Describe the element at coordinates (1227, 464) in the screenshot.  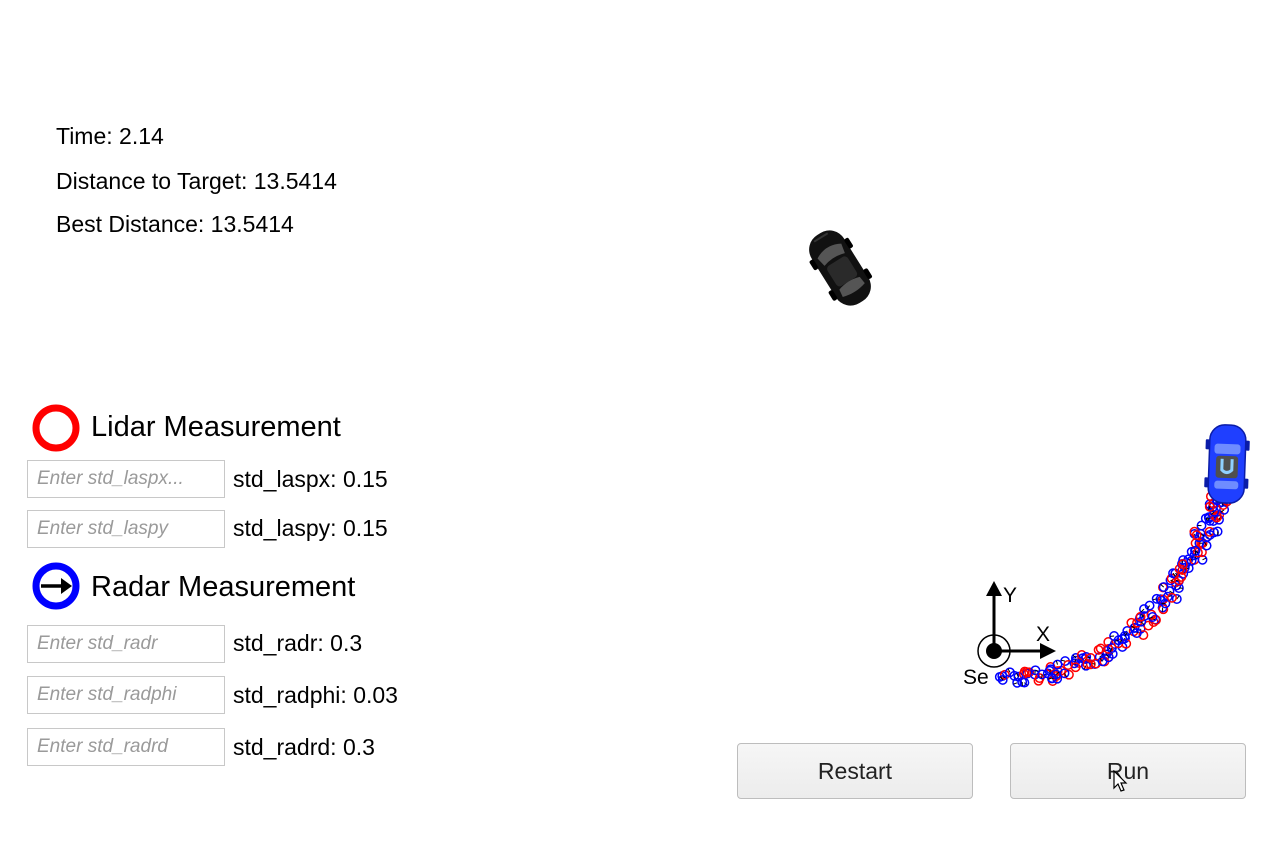
I see `ego-car-icon` at that location.